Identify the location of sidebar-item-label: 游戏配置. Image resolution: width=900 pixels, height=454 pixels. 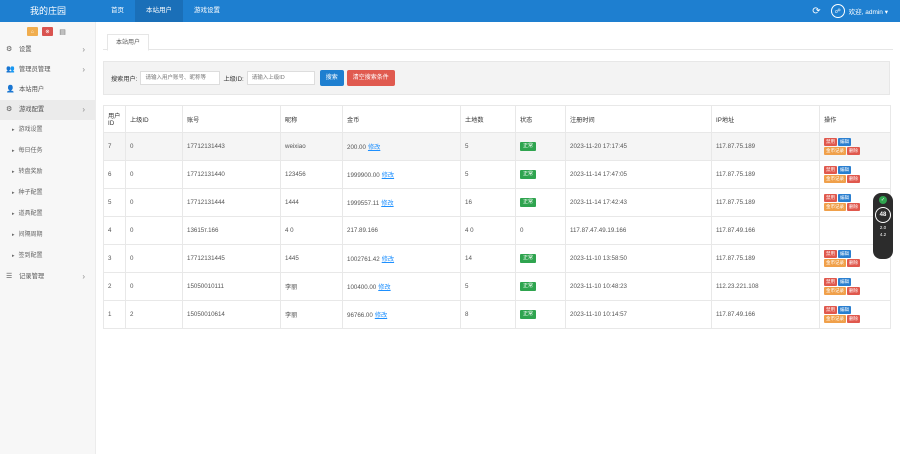
(32, 109).